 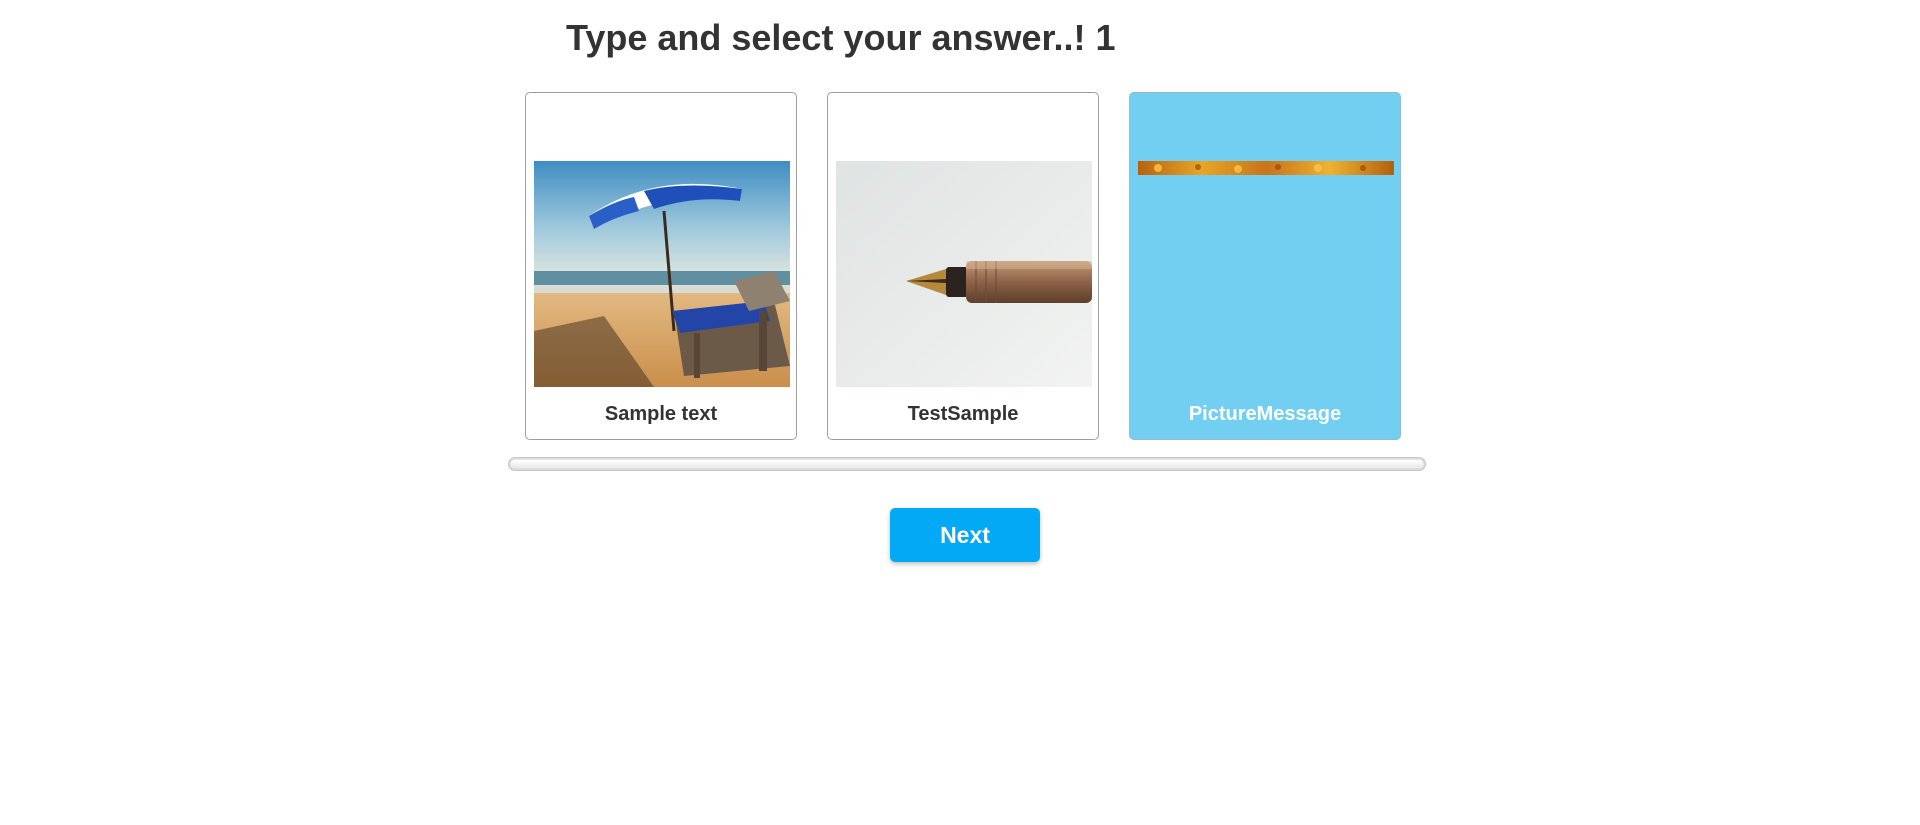 What do you see at coordinates (965, 535) in the screenshot?
I see `next-button: Next` at bounding box center [965, 535].